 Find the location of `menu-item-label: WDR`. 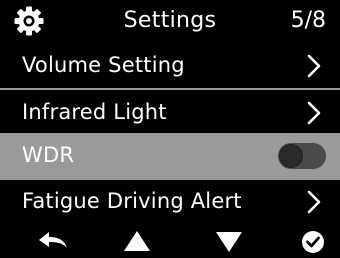

menu-item-label: WDR is located at coordinates (48, 155).